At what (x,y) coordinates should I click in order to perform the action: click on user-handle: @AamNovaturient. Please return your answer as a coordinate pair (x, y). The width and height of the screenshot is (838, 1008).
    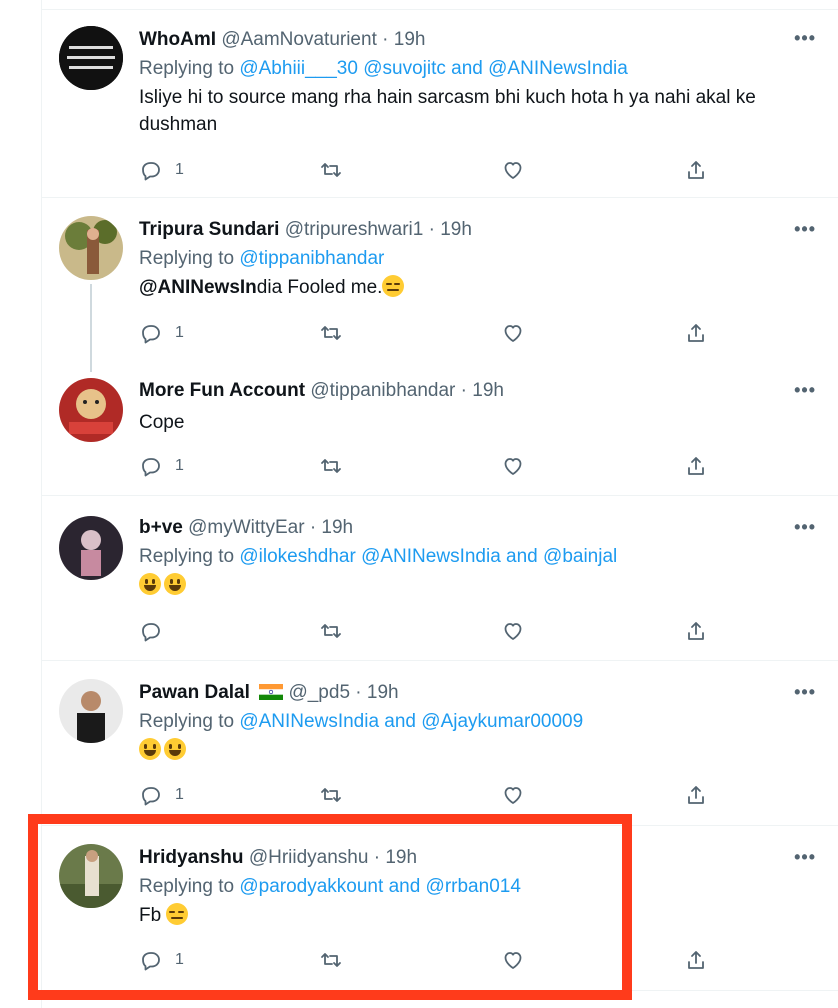
    Looking at the image, I should click on (299, 39).